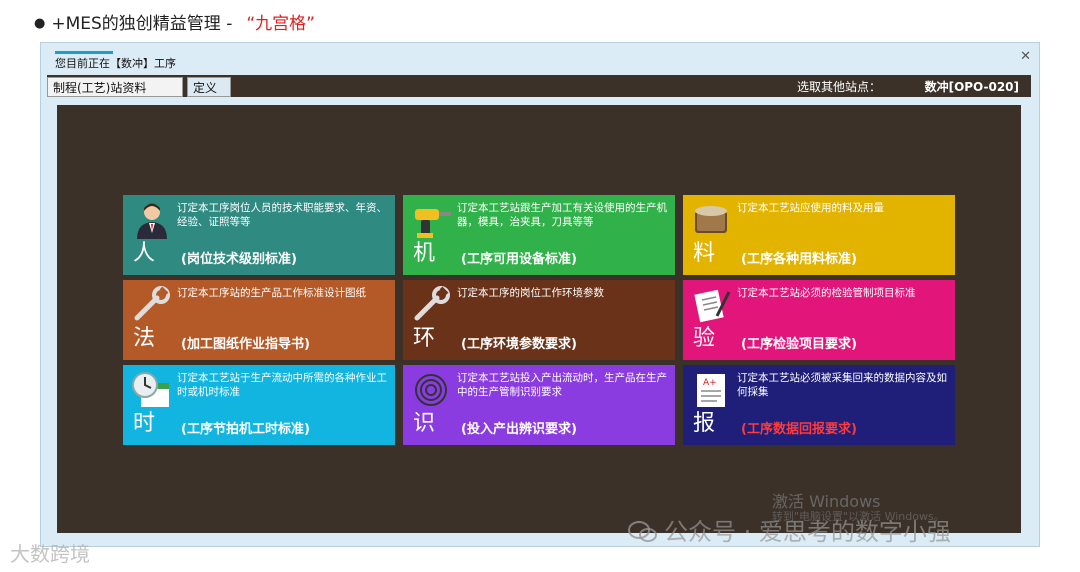  What do you see at coordinates (838, 87) in the screenshot?
I see `station-select-label: 选取其他站点：` at bounding box center [838, 87].